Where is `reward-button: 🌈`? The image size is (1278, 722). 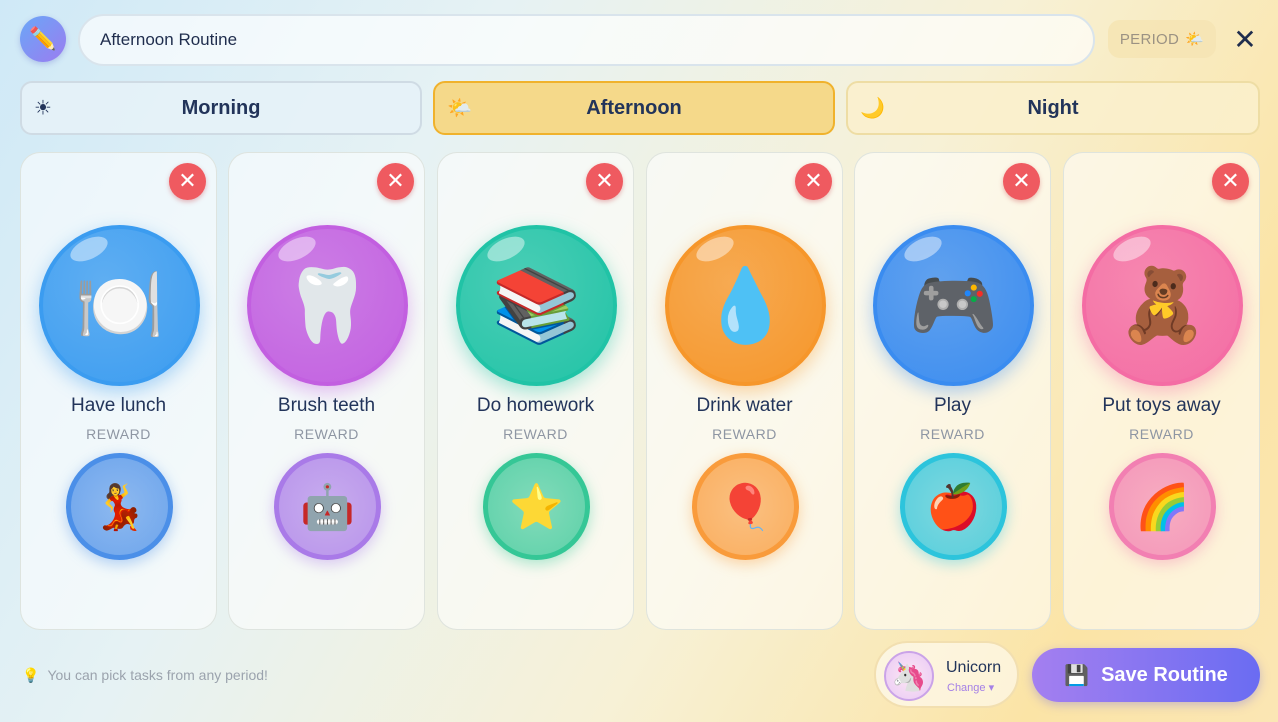
reward-button: 🌈 is located at coordinates (1162, 506).